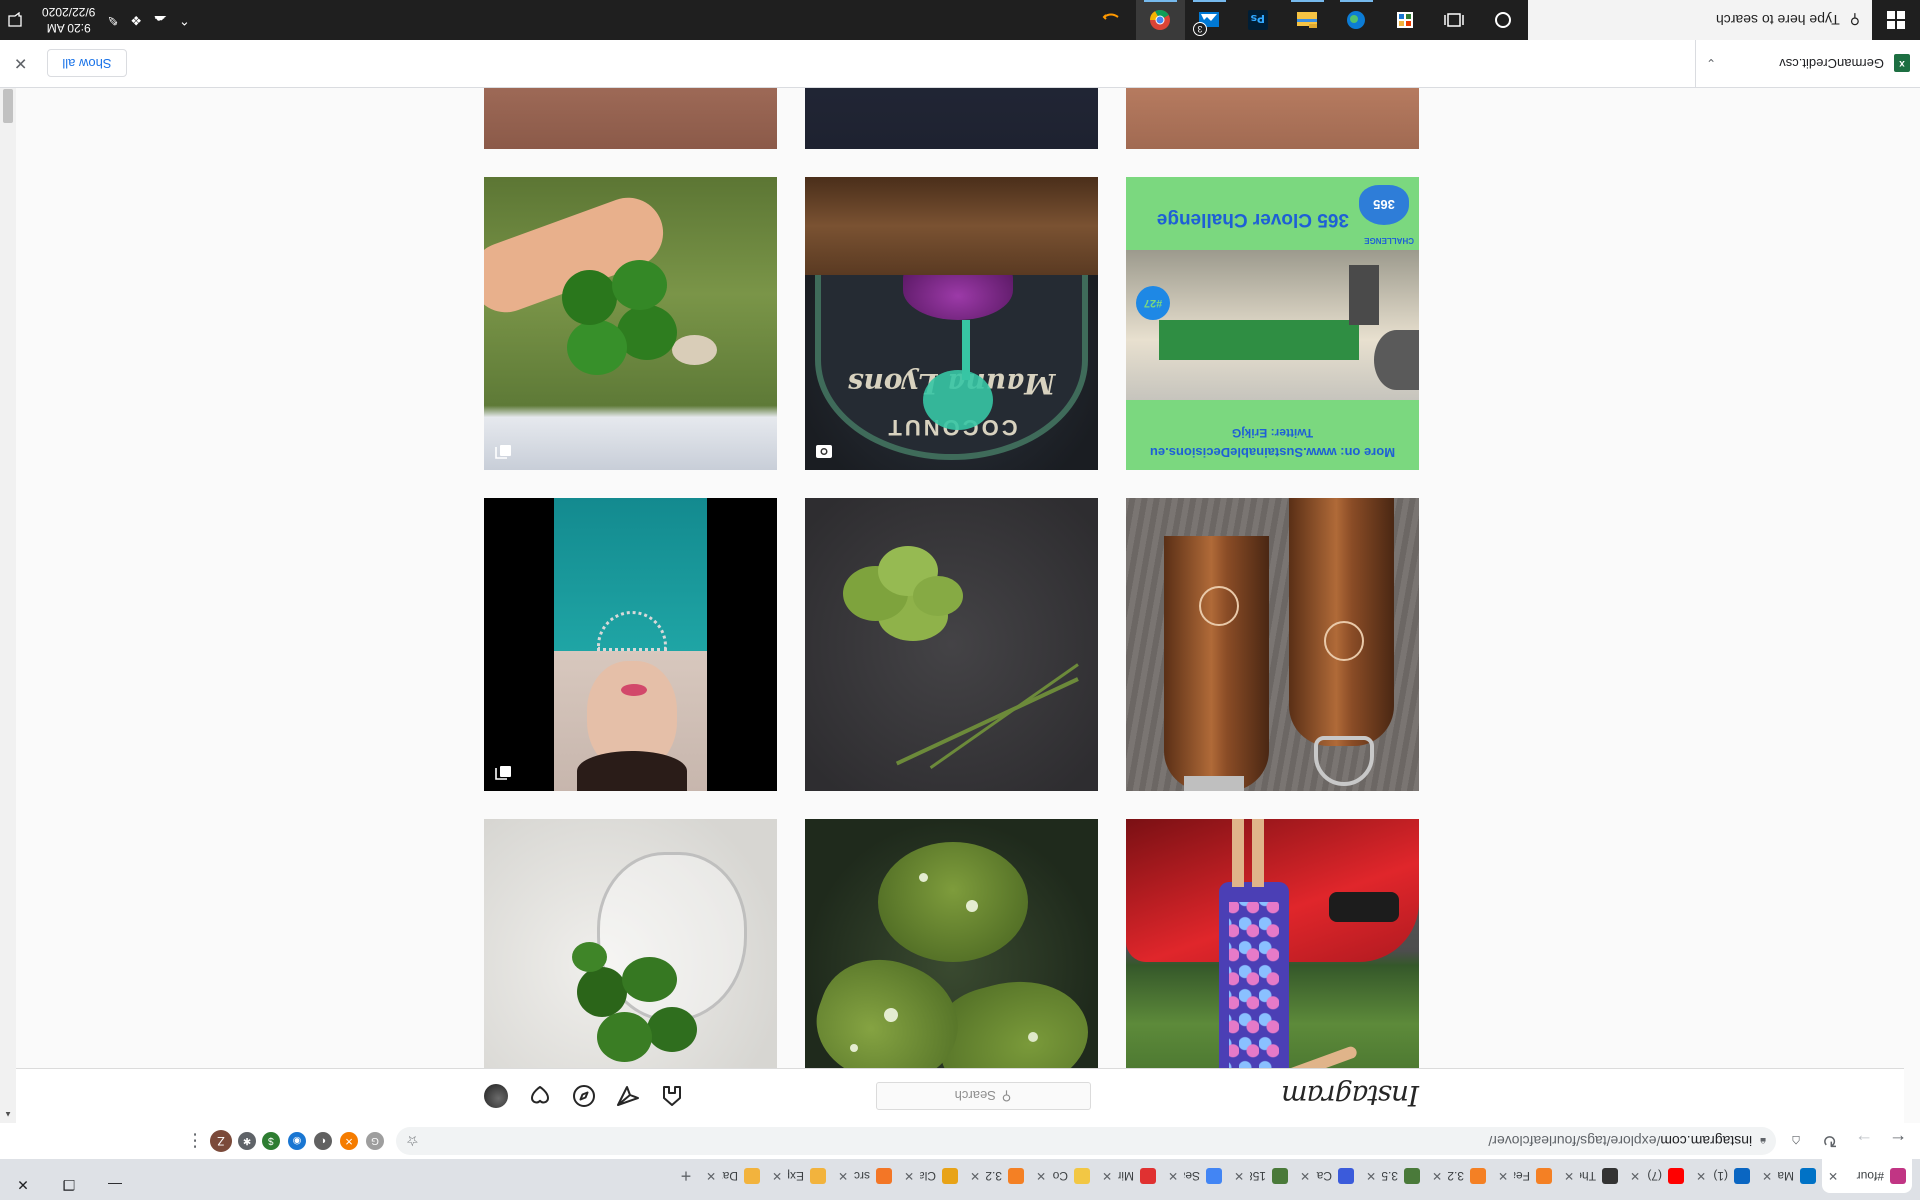 The height and width of the screenshot is (1200, 1920). Describe the element at coordinates (136, 20) in the screenshot. I see `dropbox-icon: ❖` at that location.